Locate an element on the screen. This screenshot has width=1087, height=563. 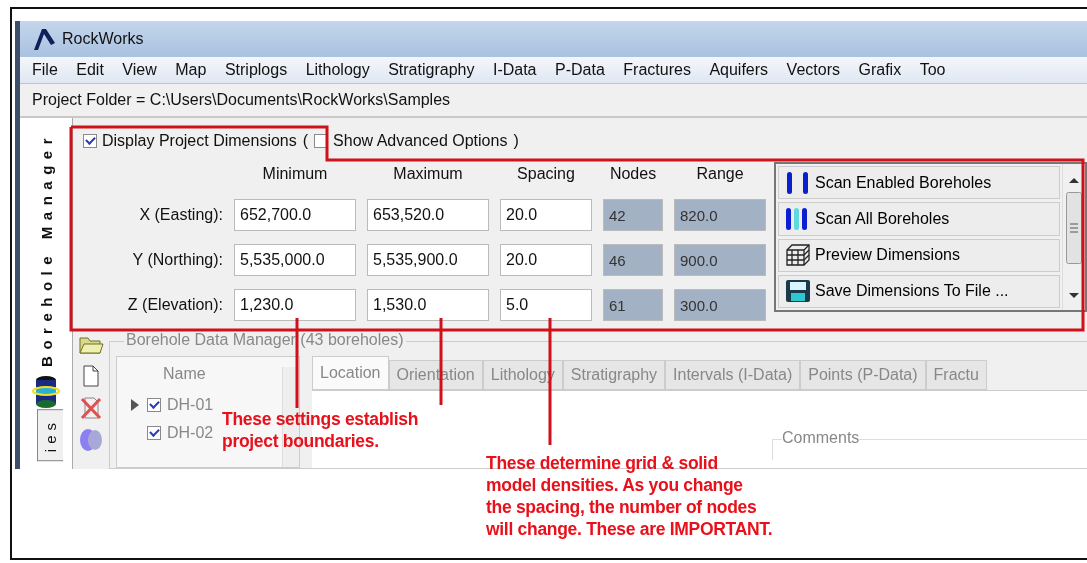
delete-icon is located at coordinates (91, 408).